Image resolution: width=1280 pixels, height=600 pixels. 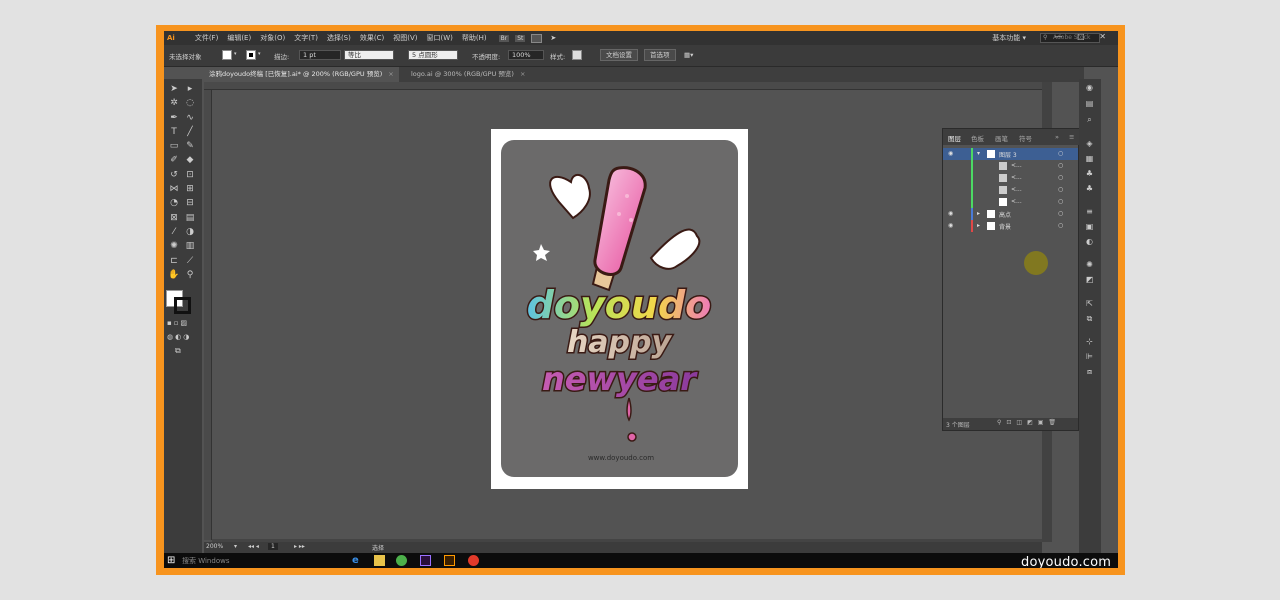 I want to click on align-icon: ⊫, so click(x=1089, y=357).